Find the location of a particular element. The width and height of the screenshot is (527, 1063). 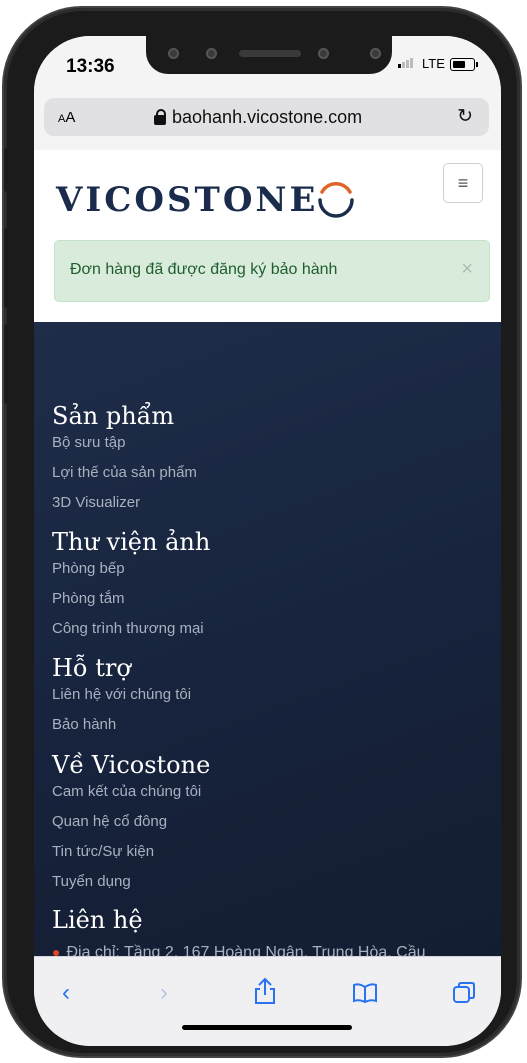

section-title: Liên hệ is located at coordinates (97, 920).